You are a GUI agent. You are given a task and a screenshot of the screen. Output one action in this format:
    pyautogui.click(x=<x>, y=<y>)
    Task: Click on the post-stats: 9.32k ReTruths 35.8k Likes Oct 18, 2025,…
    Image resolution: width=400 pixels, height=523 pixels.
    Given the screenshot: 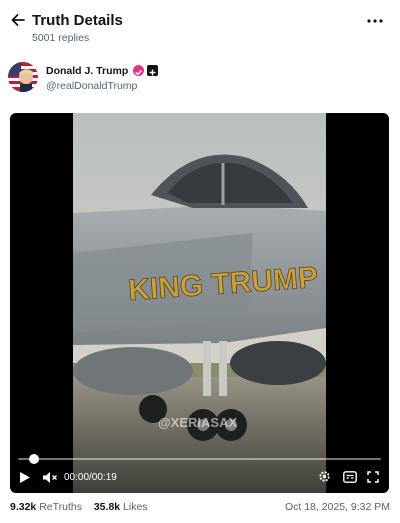 What is the action you would take?
    pyautogui.click(x=200, y=509)
    